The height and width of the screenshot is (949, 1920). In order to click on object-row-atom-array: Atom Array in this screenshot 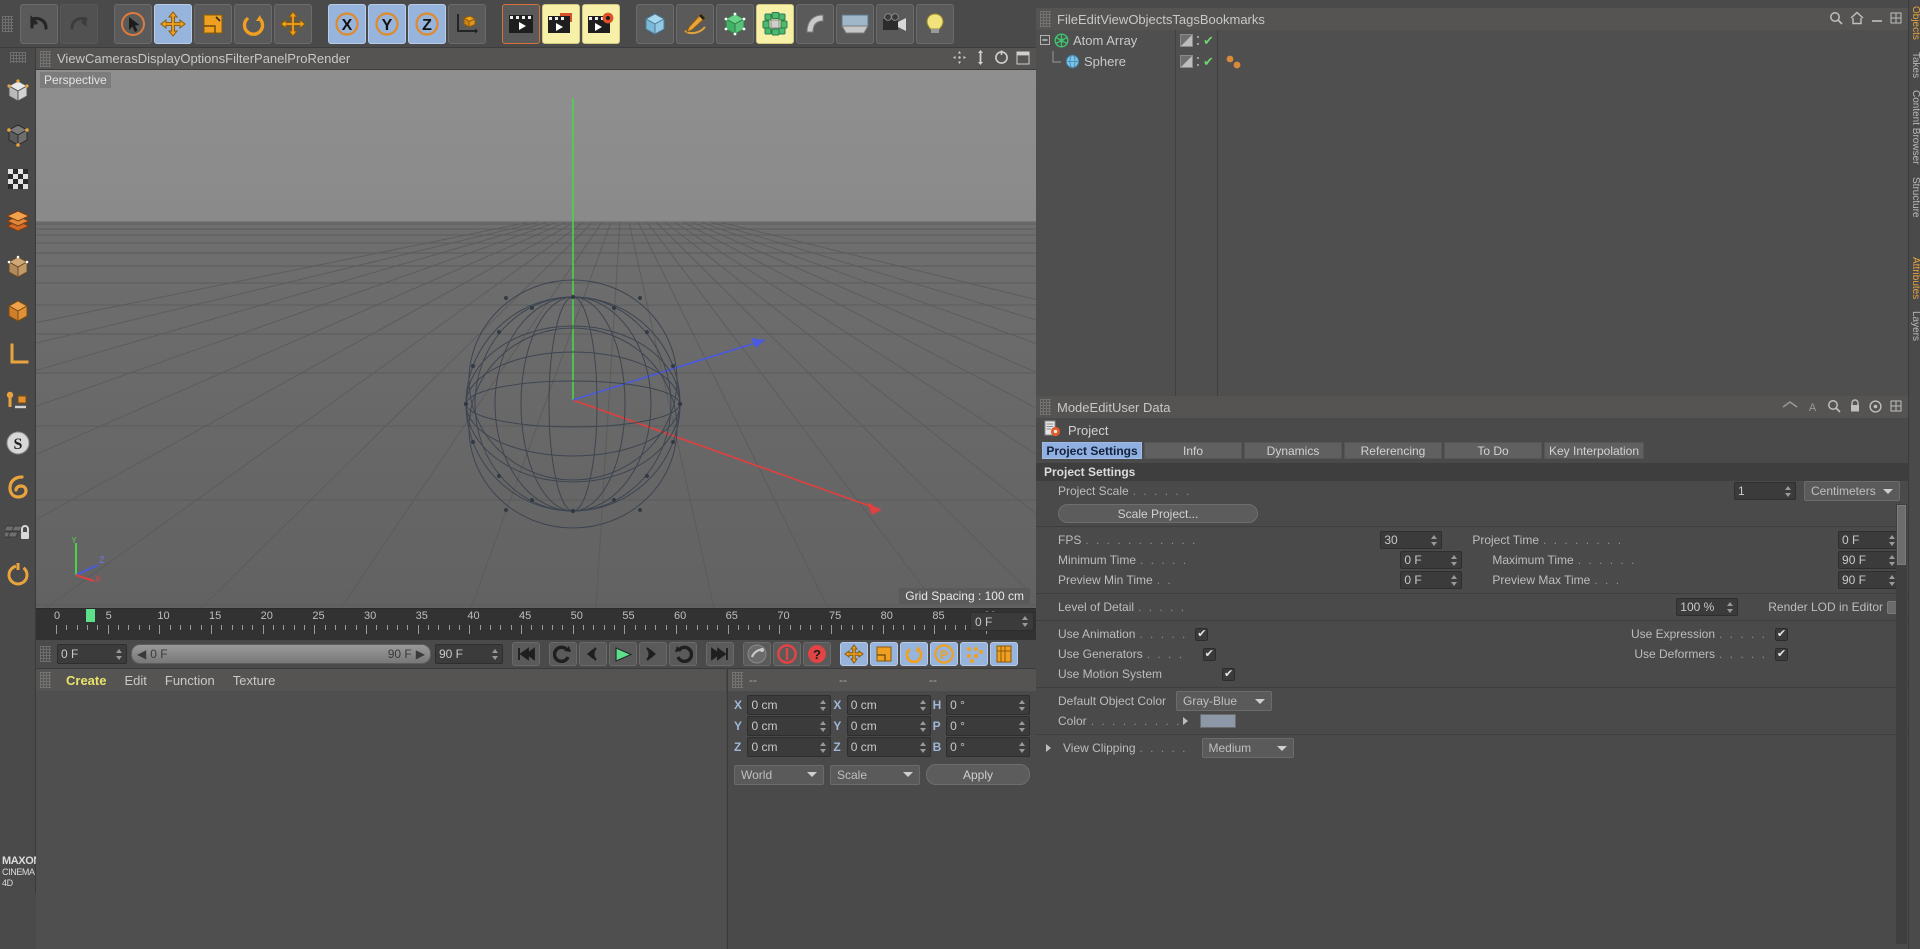, I will do `click(1105, 40)`.